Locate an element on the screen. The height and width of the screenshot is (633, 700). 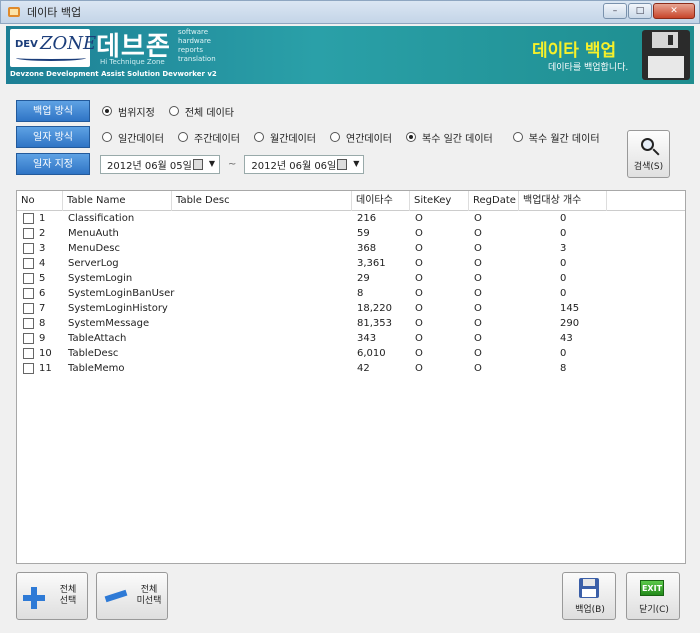
radio-label: 복수 일간 데이터 is located at coordinates (457, 139).